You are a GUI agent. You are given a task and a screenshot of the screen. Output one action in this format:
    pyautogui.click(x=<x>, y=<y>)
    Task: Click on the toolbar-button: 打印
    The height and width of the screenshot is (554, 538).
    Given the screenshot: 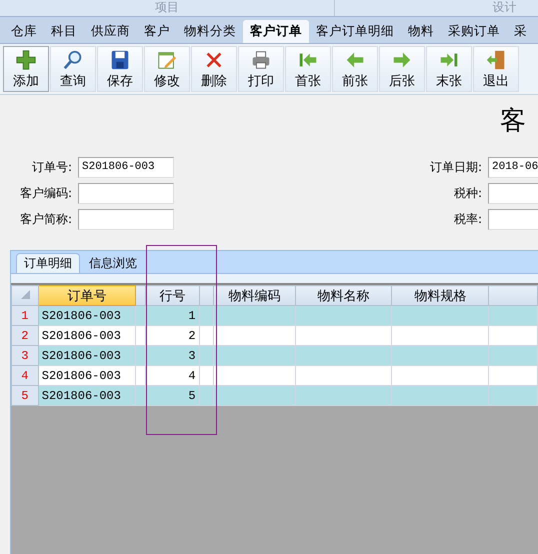 What is the action you would take?
    pyautogui.click(x=261, y=69)
    